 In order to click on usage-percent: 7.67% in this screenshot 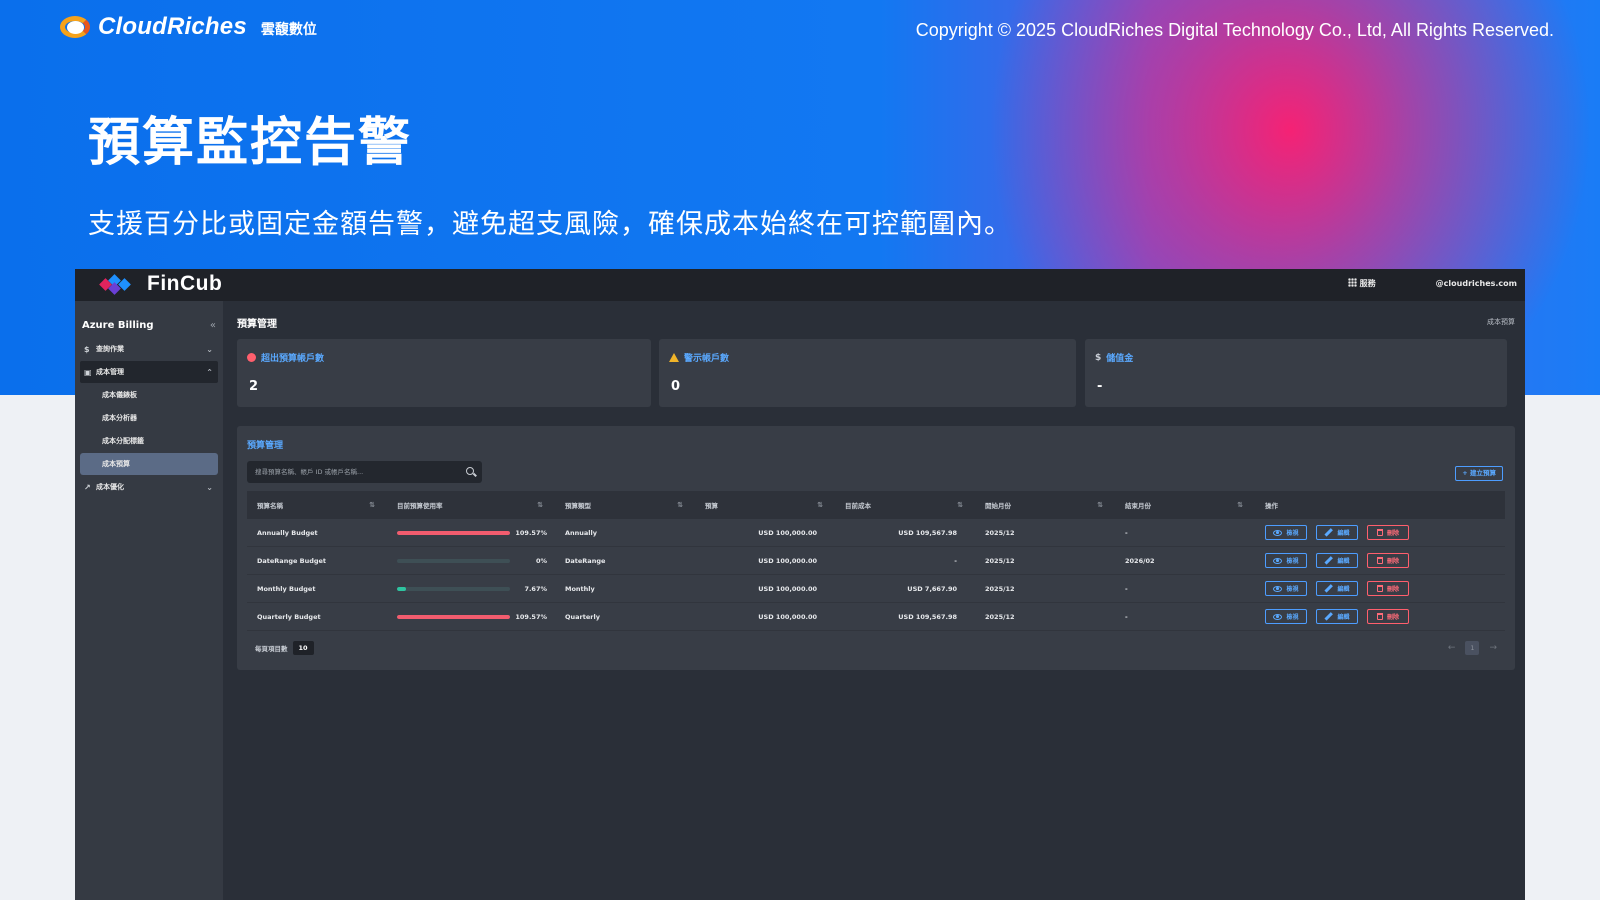, I will do `click(535, 588)`.